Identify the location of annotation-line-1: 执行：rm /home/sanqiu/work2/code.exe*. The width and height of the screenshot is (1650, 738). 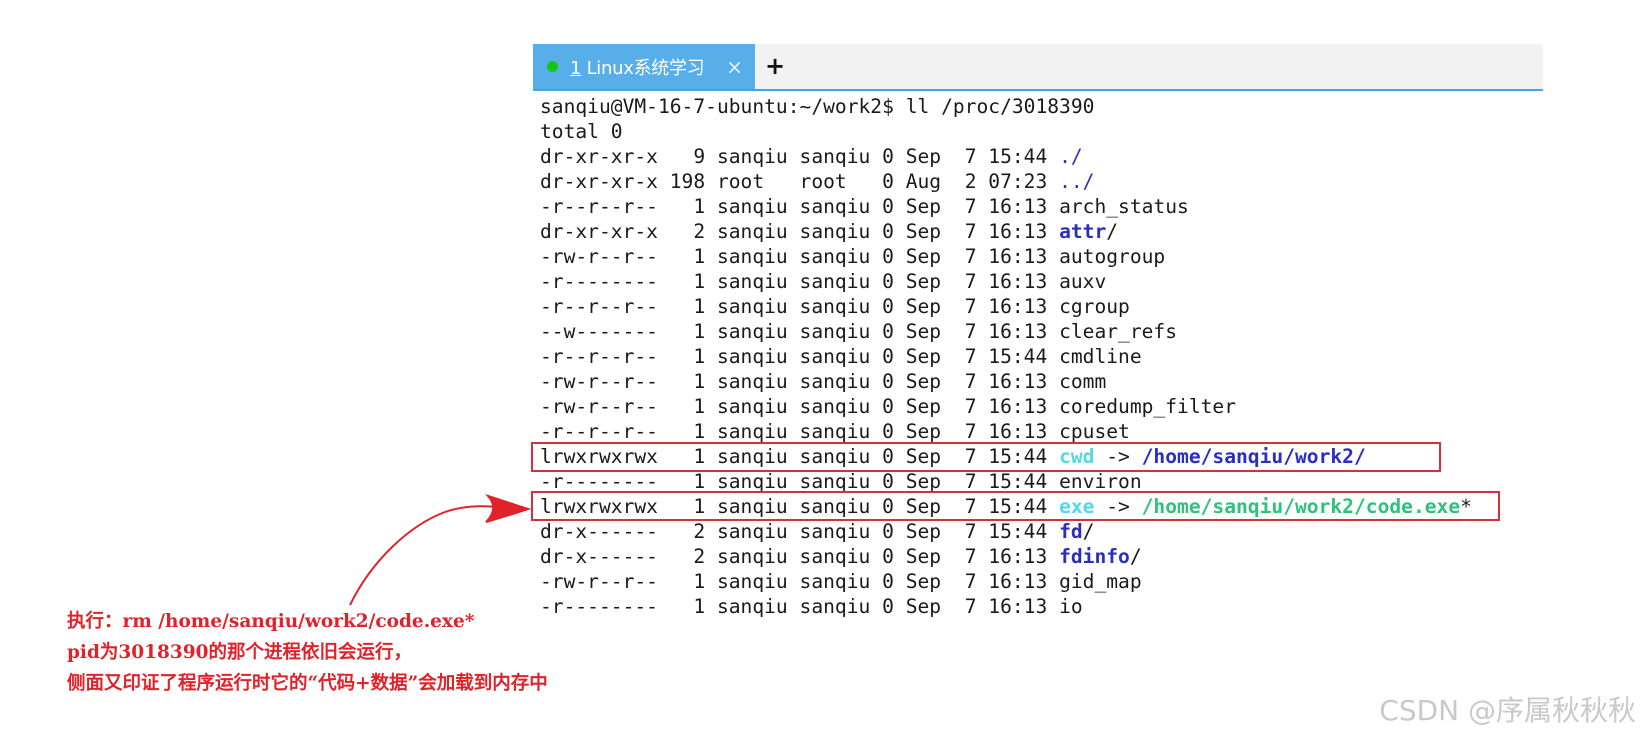
(271, 621).